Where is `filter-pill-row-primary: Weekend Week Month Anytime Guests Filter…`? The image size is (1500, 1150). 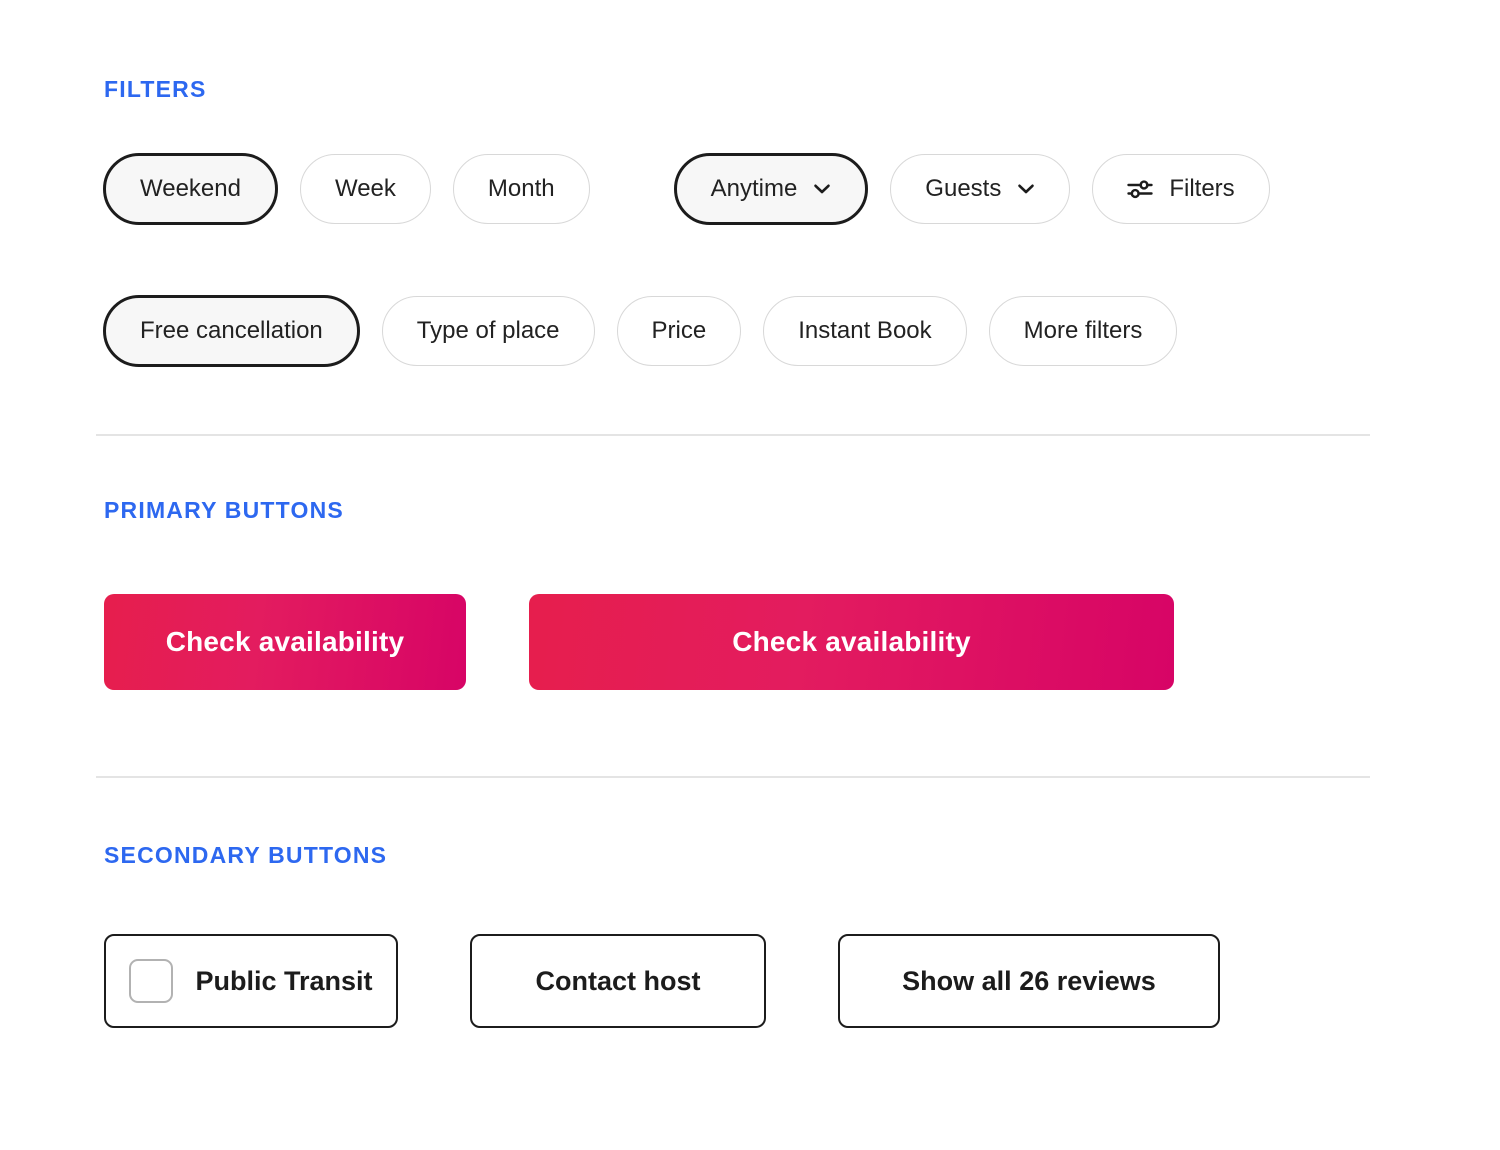
filter-pill-row-primary: Weekend Week Month Anytime Guests Filter… is located at coordinates (697, 189).